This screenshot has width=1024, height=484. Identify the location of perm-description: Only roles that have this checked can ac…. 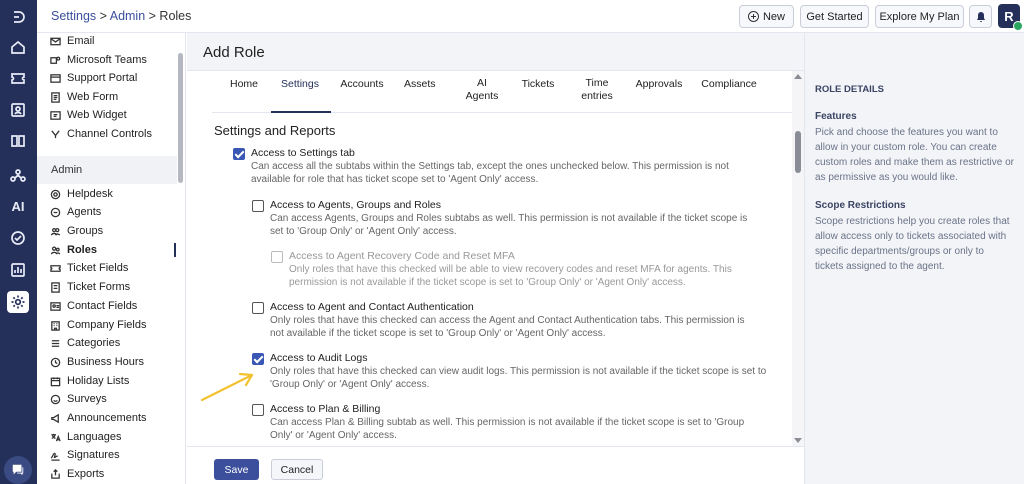
(507, 327).